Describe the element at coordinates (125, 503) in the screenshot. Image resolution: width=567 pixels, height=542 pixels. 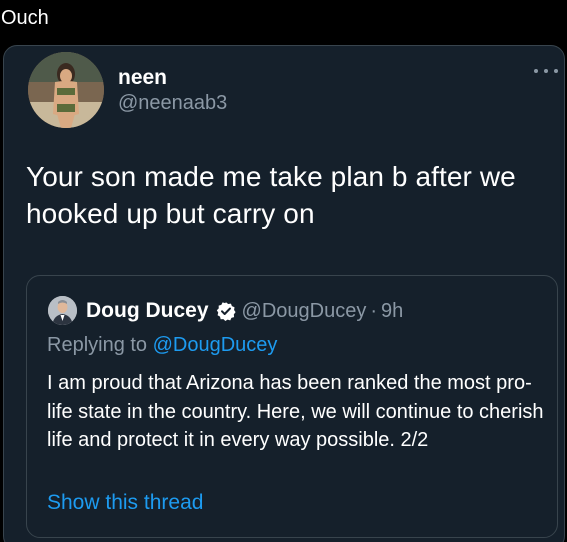
I see `show-thread-link: Show this thread` at that location.